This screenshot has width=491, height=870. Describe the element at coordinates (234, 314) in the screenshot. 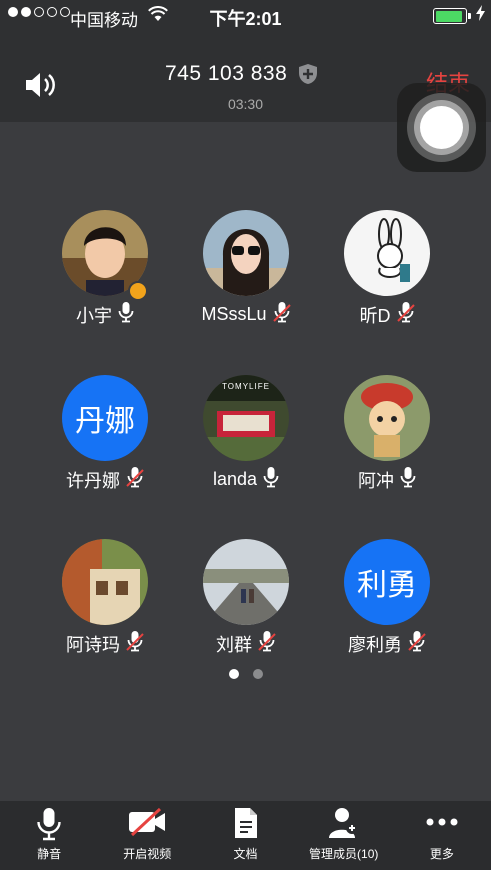

I see `participant-name: MSssLu` at that location.